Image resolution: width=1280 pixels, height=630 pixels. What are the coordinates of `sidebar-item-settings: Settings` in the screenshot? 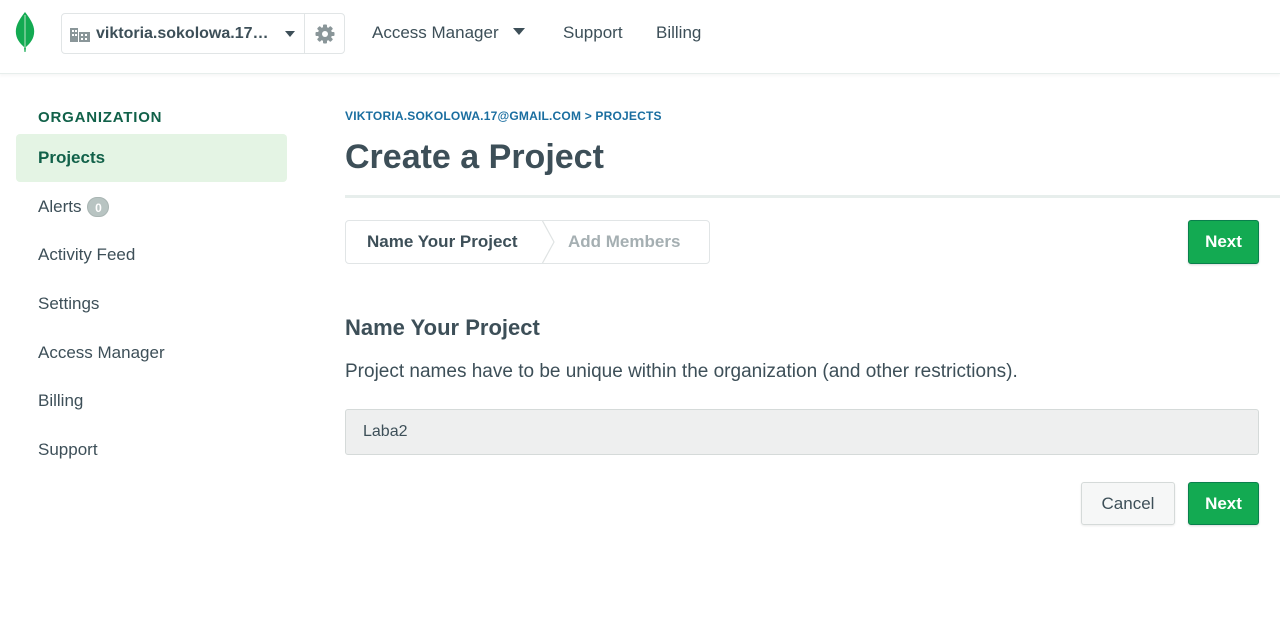 It's located at (151, 304).